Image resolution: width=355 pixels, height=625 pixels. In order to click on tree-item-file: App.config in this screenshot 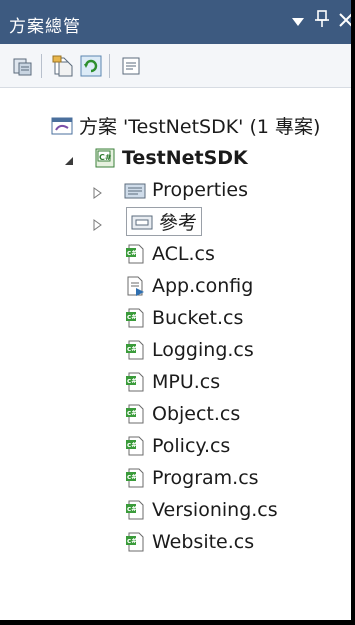, I will do `click(177, 285)`.